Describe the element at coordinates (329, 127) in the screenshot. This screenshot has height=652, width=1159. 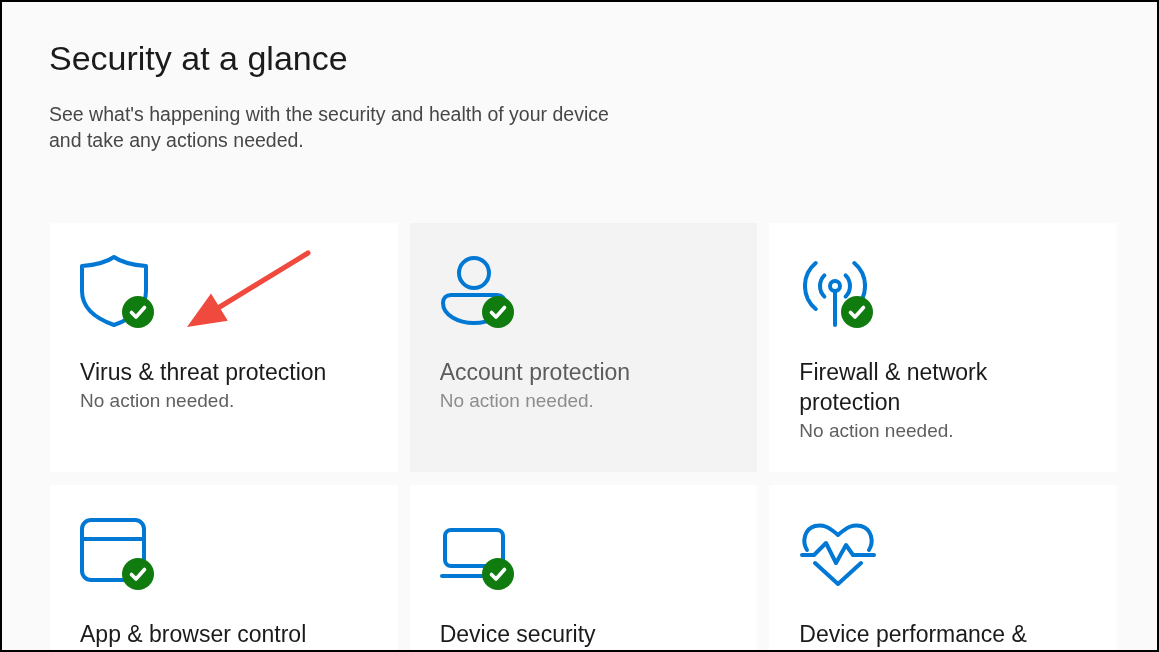
I see `page-description: See what's happening with the security and health of your device and take any actions needed.` at that location.